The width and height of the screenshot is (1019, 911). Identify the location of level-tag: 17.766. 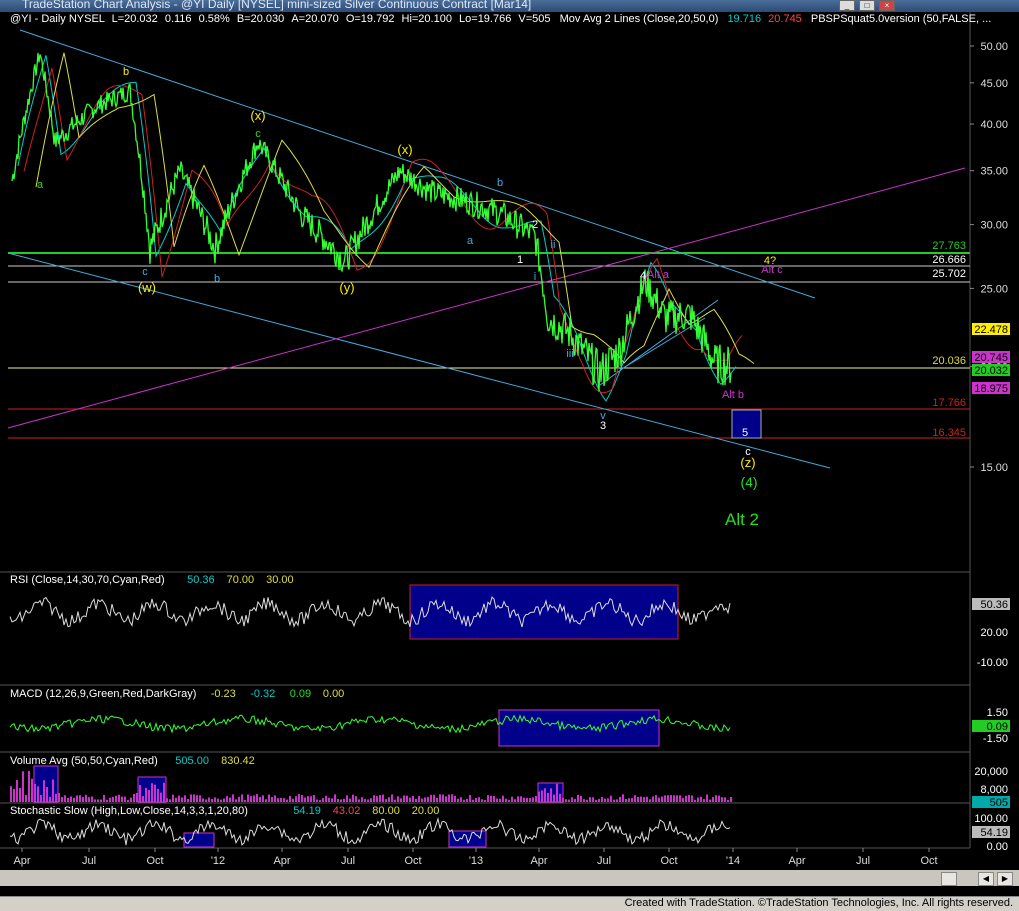
(949, 403).